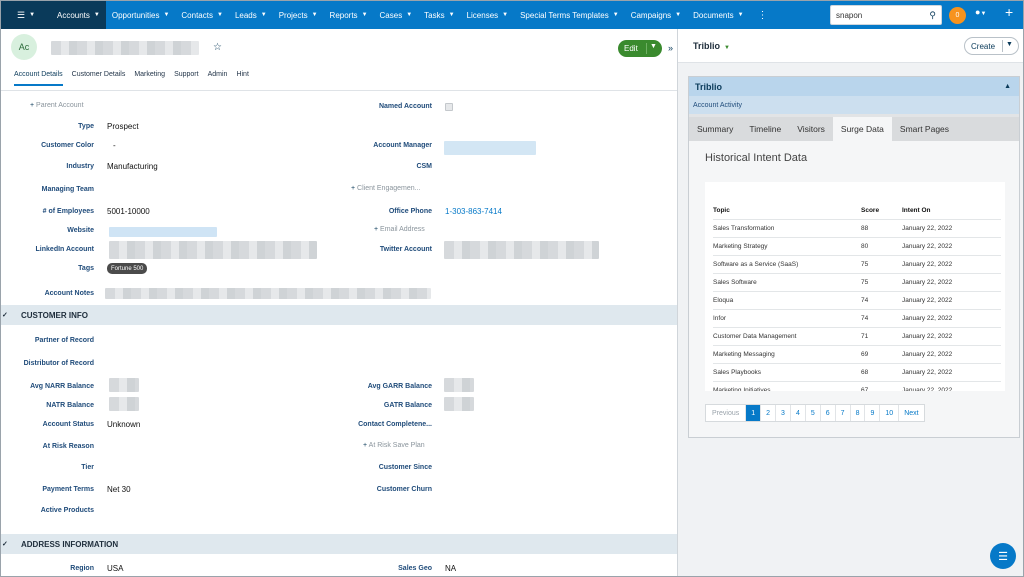  What do you see at coordinates (857, 319) in the screenshot?
I see `table-row: Infor 74 January 22, 2022` at bounding box center [857, 319].